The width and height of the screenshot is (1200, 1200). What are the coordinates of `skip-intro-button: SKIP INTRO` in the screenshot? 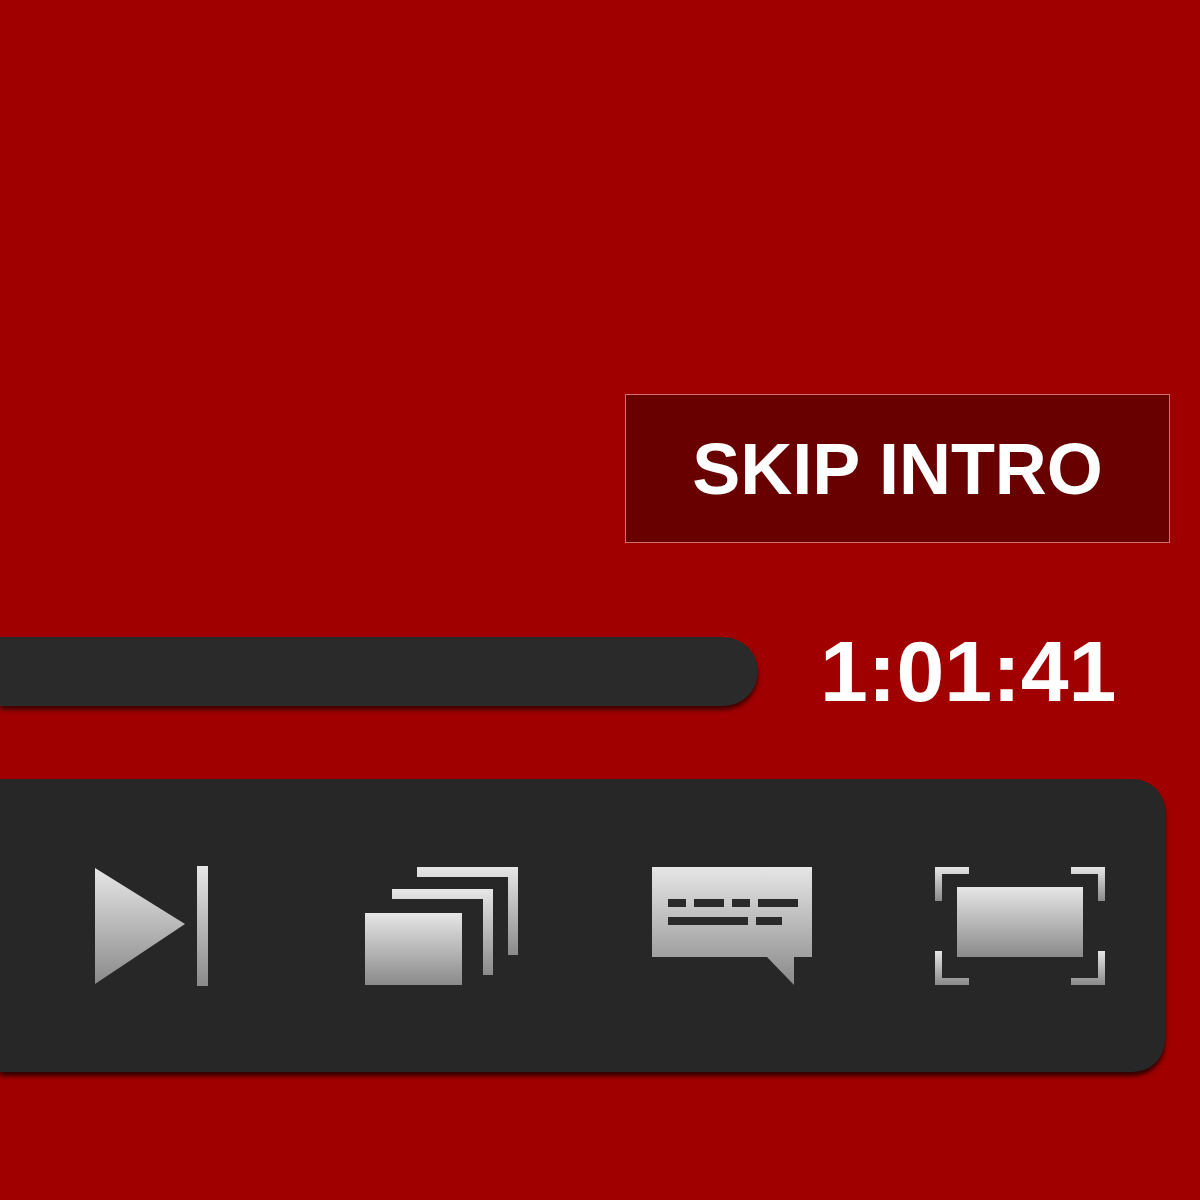 It's located at (897, 468).